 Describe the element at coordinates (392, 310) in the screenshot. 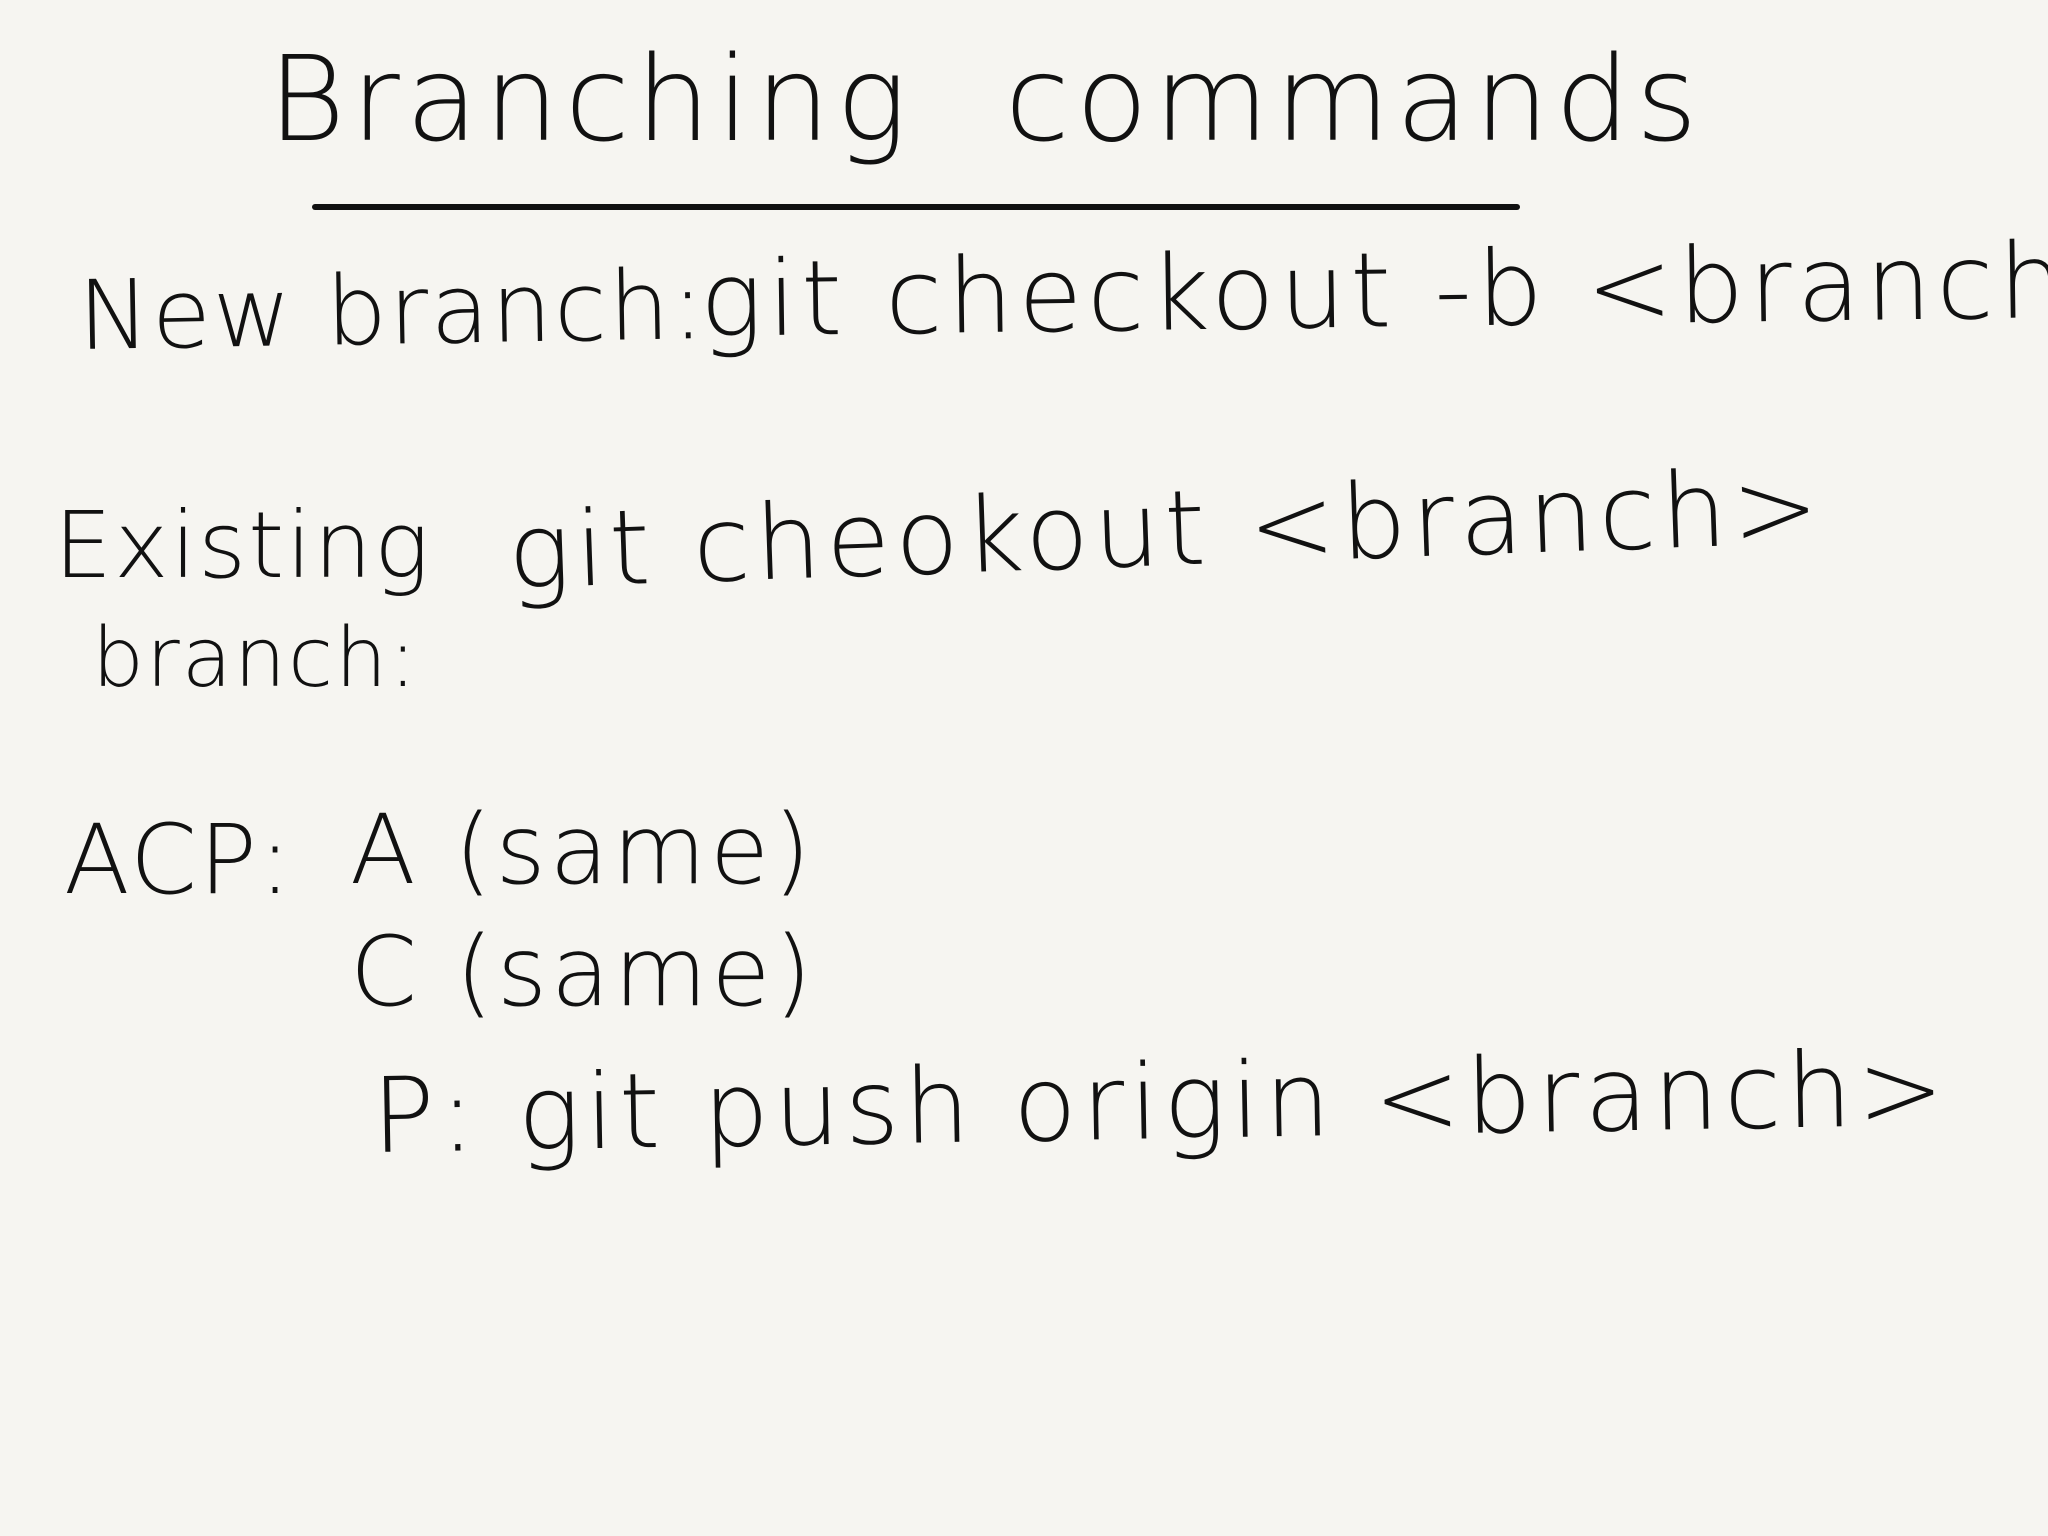

I see `new-branch-label: New branch:` at that location.